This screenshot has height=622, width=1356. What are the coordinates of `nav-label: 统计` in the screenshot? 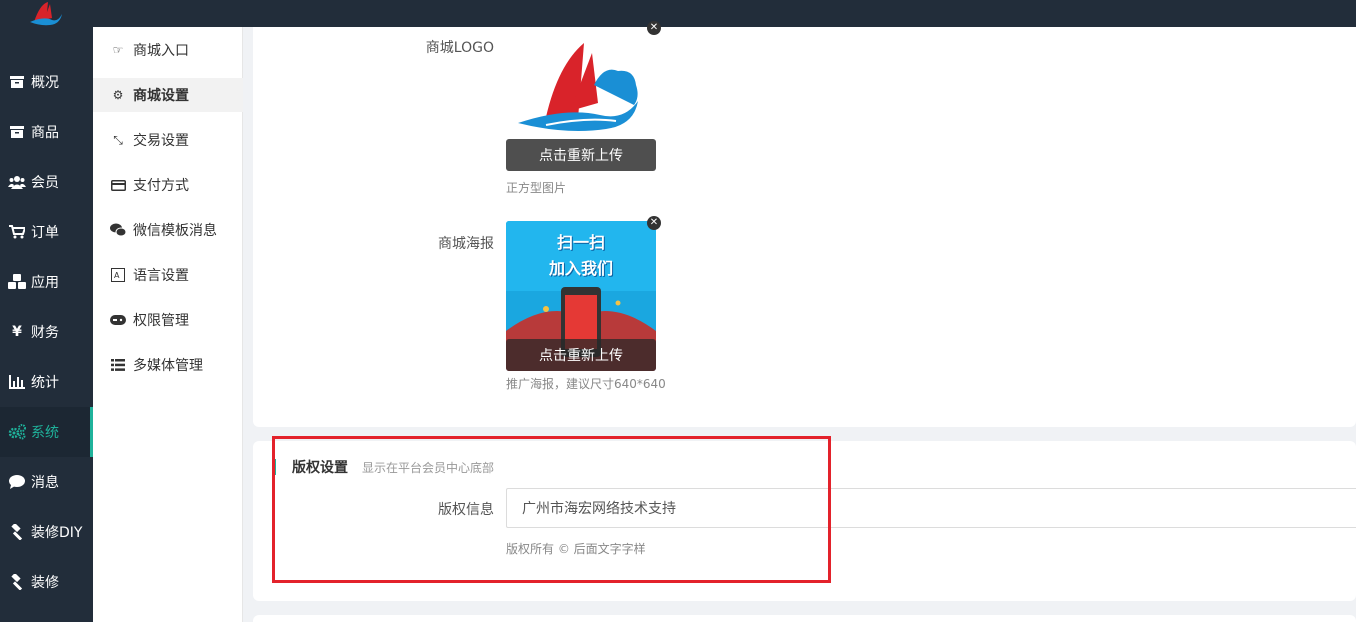 It's located at (45, 383).